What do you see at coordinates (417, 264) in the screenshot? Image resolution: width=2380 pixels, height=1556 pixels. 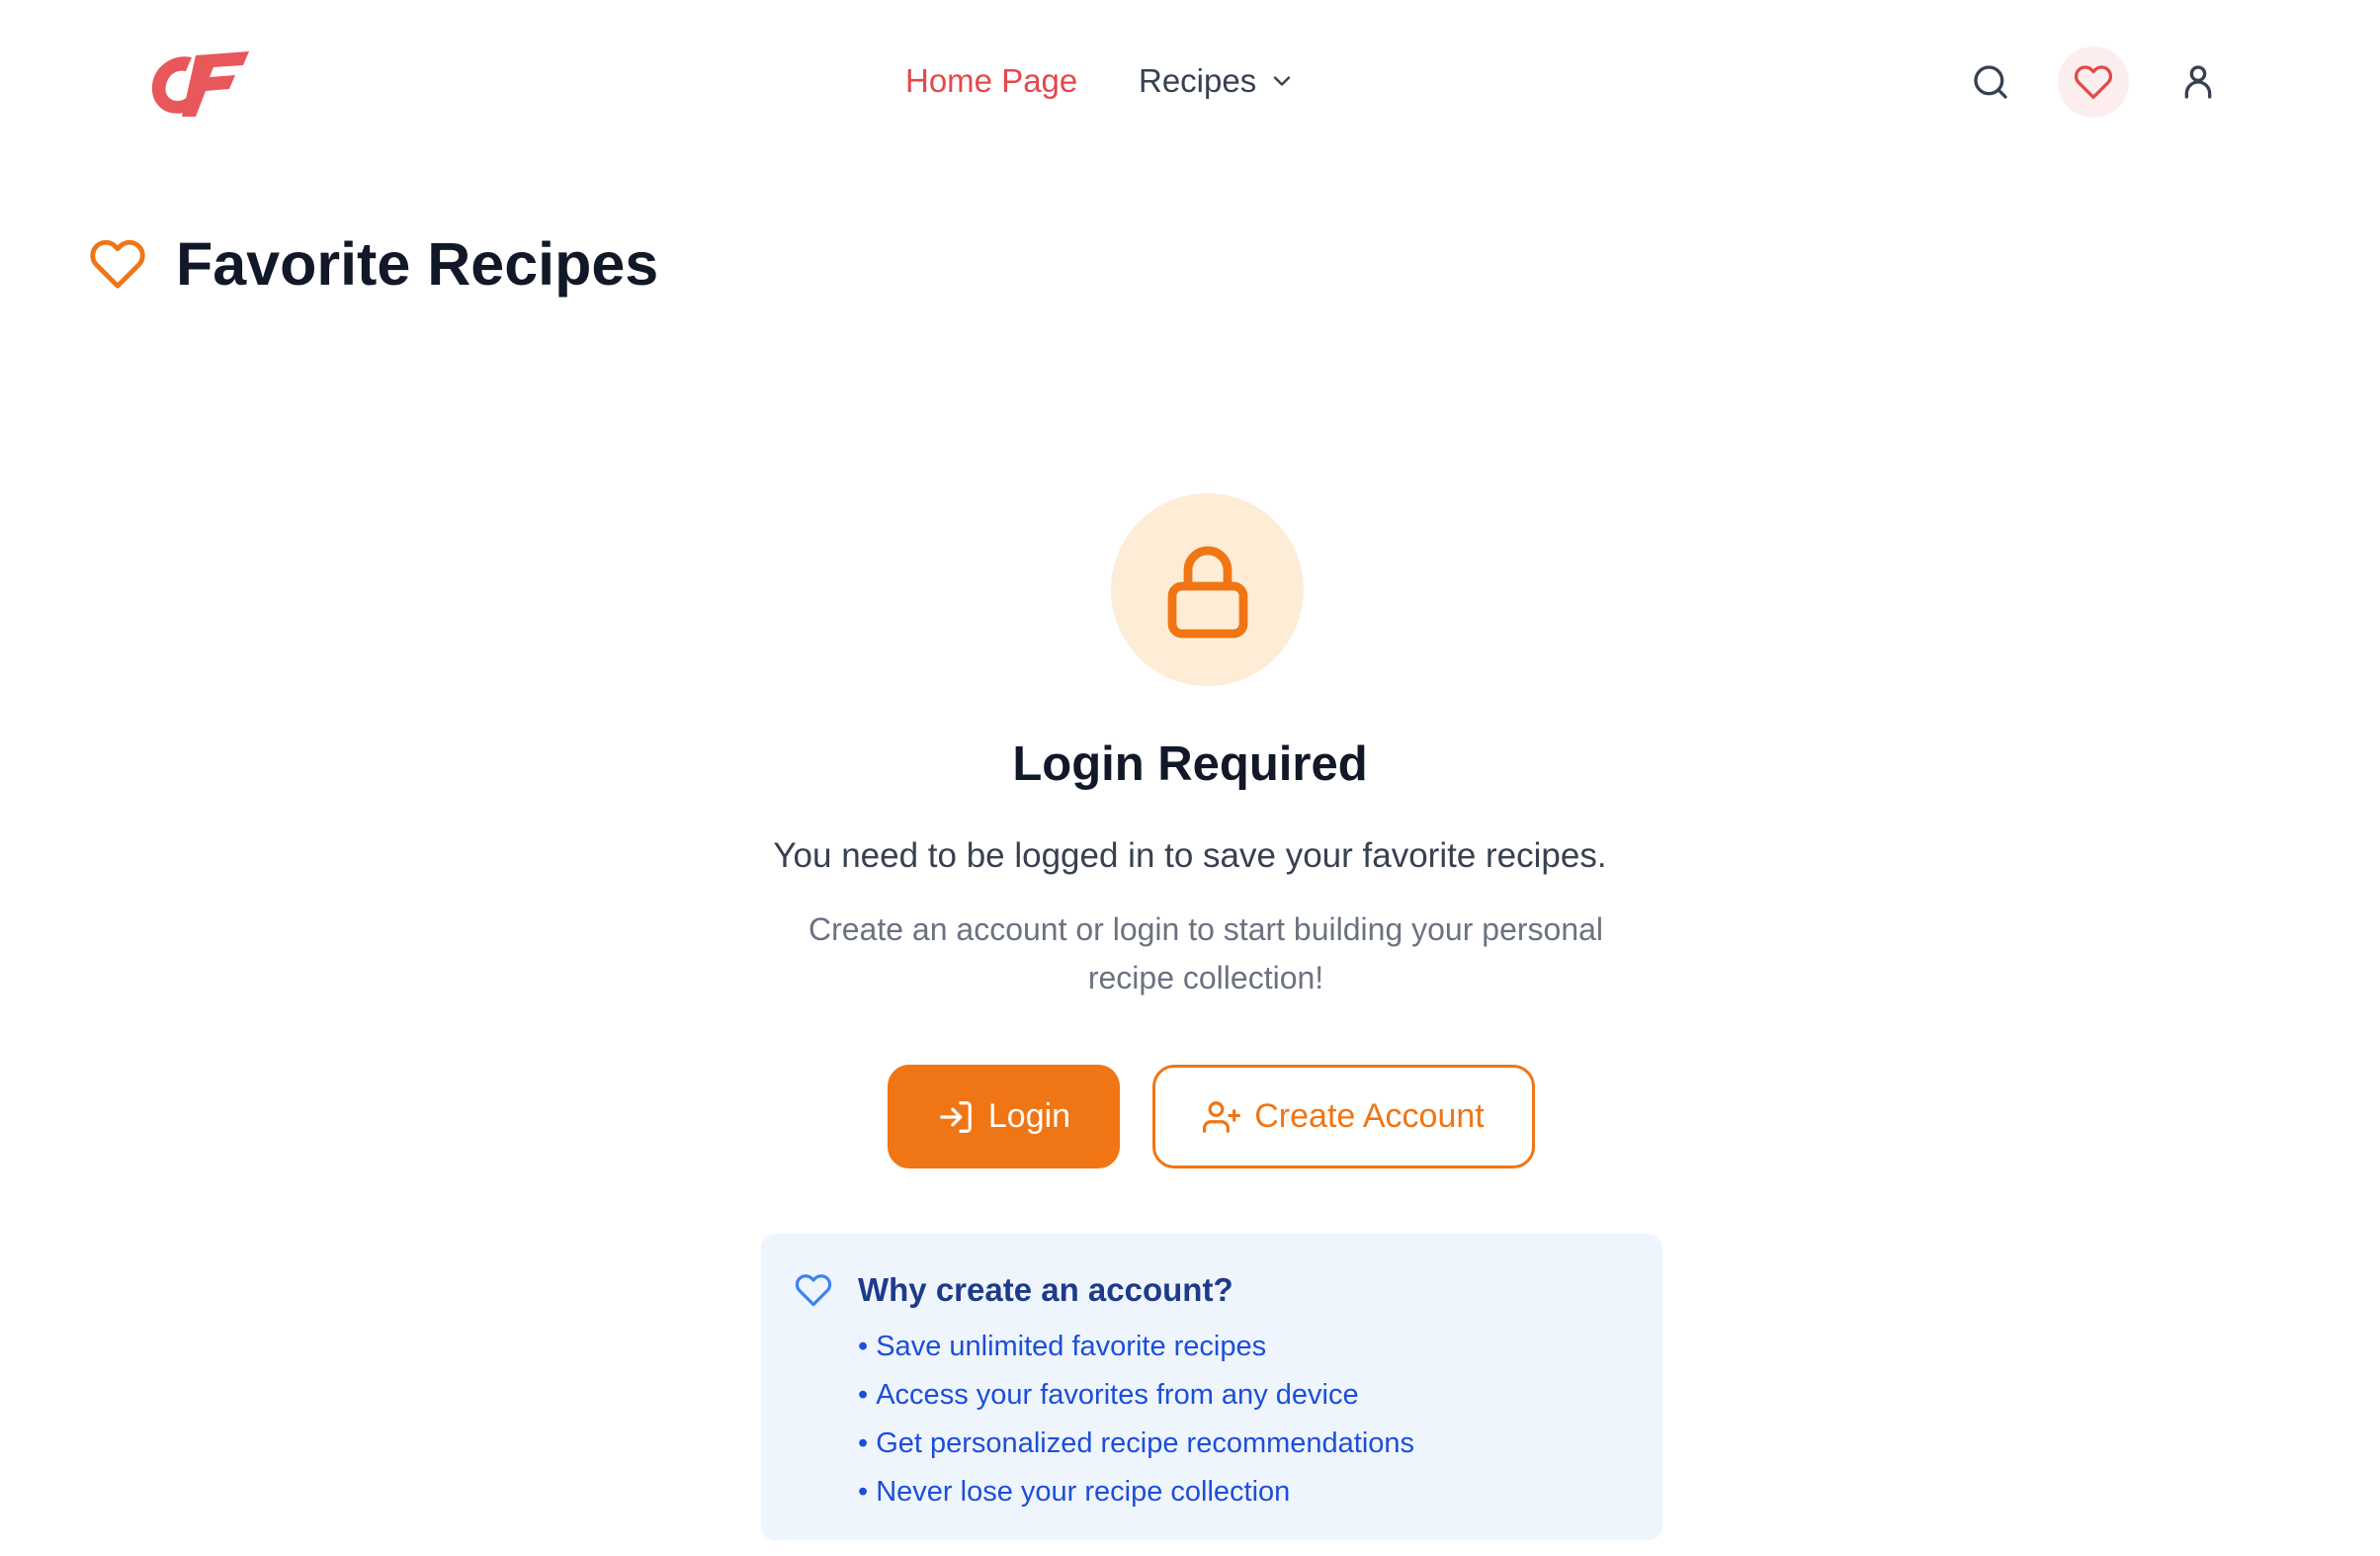 I see `page-title: Favorite Recipes` at bounding box center [417, 264].